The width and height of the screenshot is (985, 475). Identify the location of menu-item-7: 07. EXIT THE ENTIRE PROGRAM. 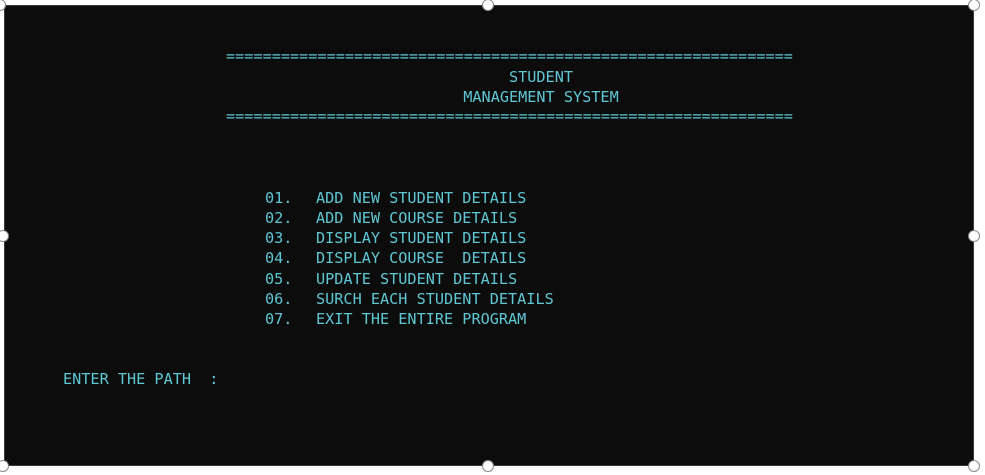
(395, 319).